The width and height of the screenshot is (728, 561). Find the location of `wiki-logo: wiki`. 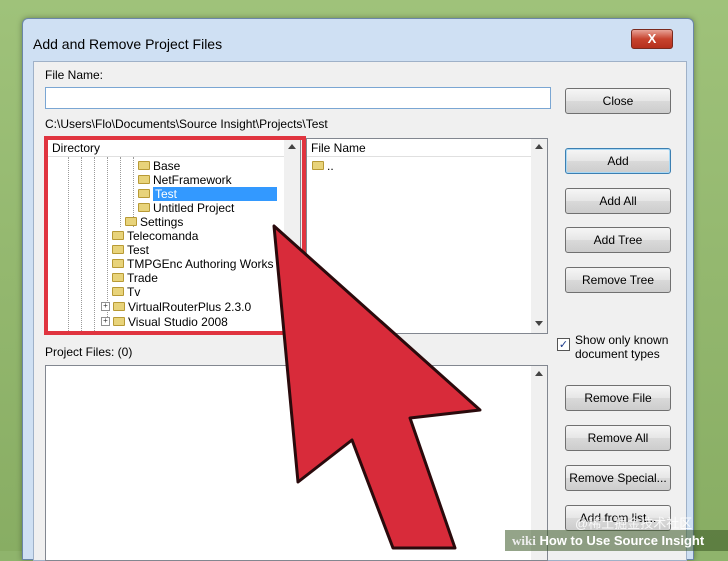

wiki-logo: wiki is located at coordinates (524, 540).